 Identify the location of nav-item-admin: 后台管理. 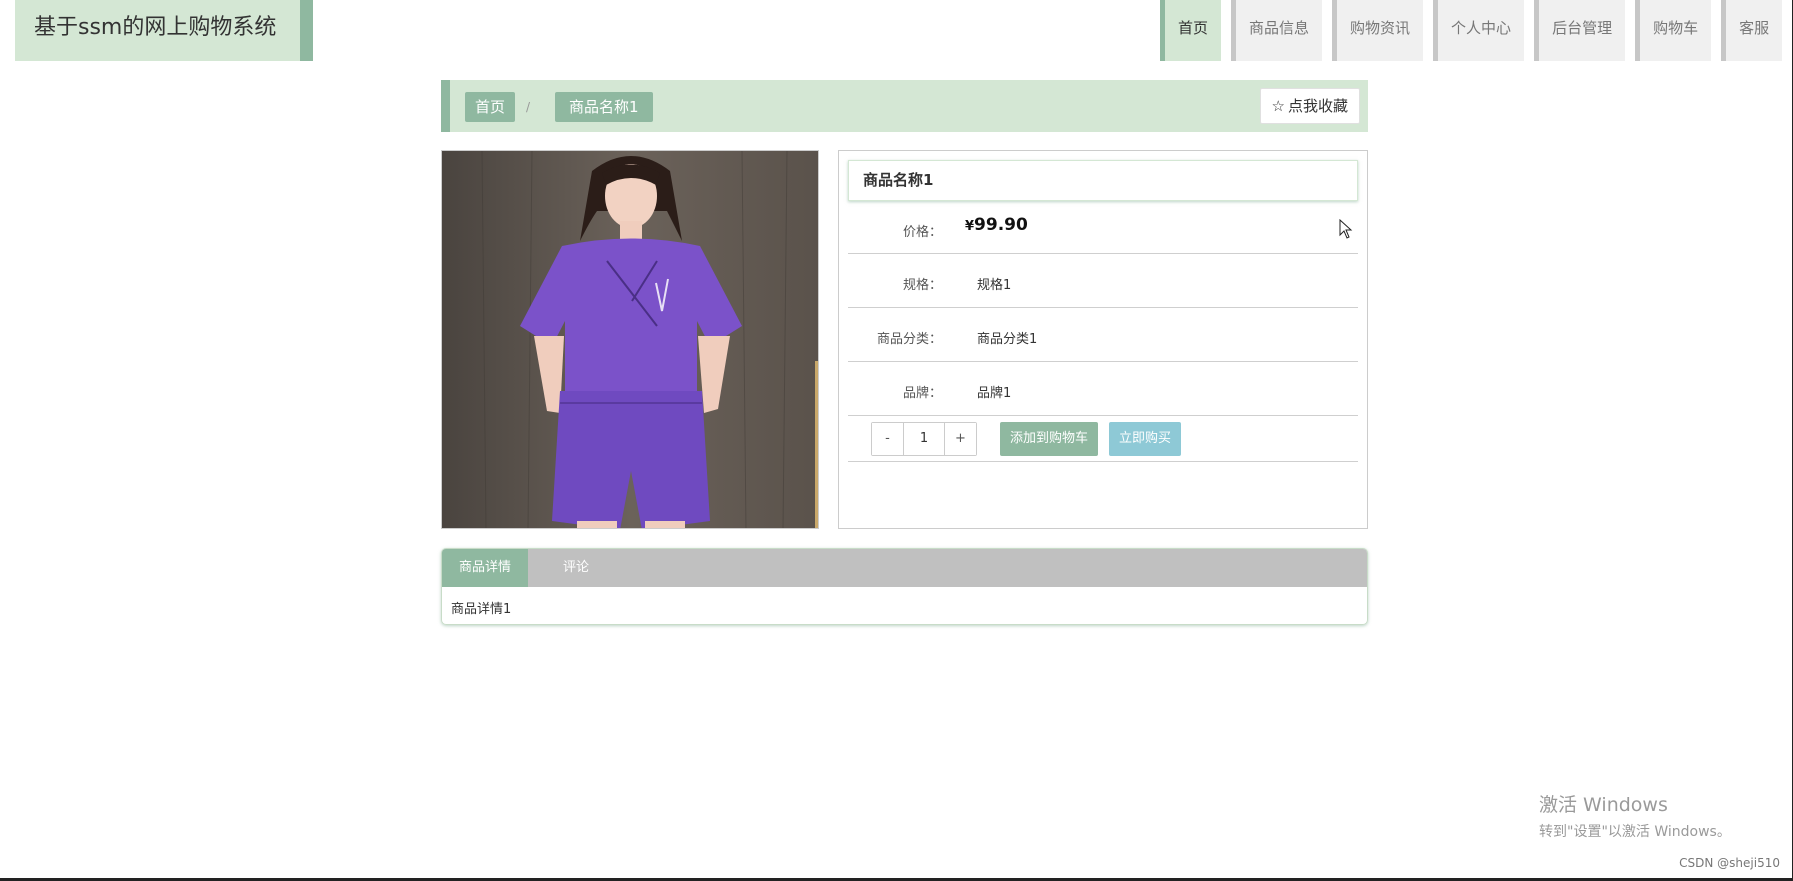
(1580, 30).